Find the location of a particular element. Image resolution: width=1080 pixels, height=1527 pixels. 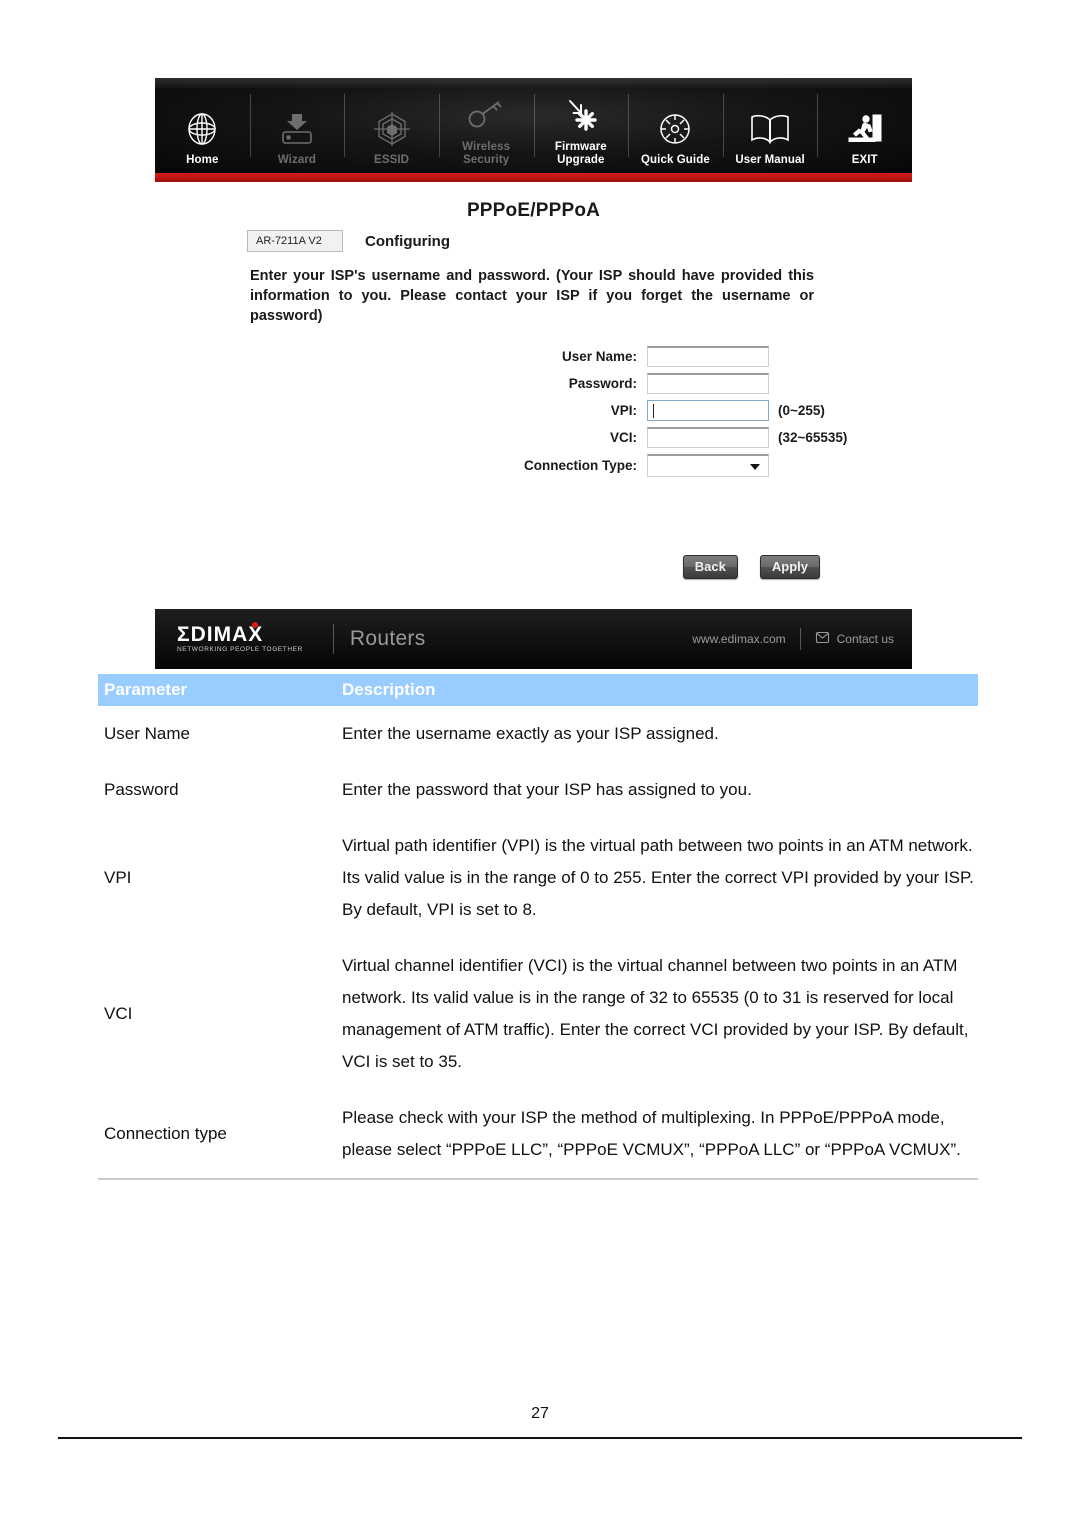

nav-item-wireless-security: Wireless Security is located at coordinates (486, 125).